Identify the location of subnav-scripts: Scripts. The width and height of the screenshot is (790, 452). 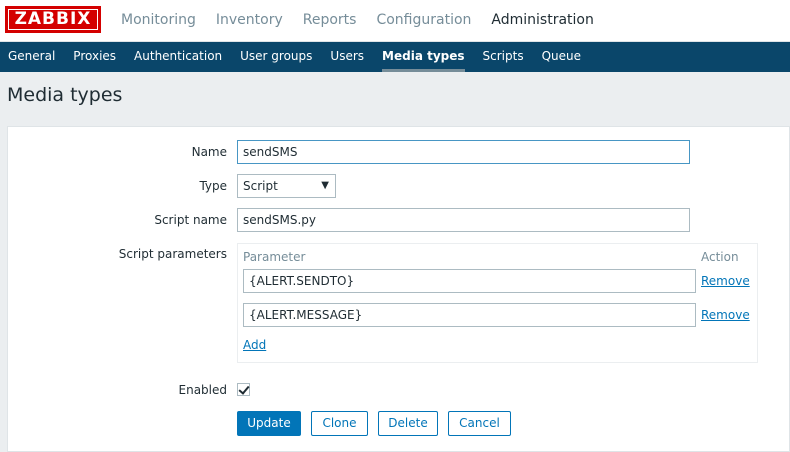
(504, 57).